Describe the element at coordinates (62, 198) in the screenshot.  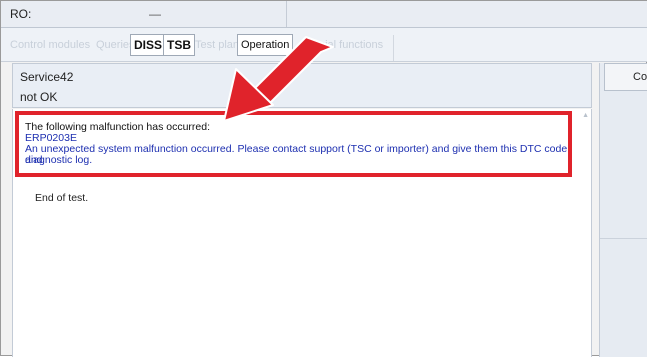
I see `end-of-test-text: End of test.` at that location.